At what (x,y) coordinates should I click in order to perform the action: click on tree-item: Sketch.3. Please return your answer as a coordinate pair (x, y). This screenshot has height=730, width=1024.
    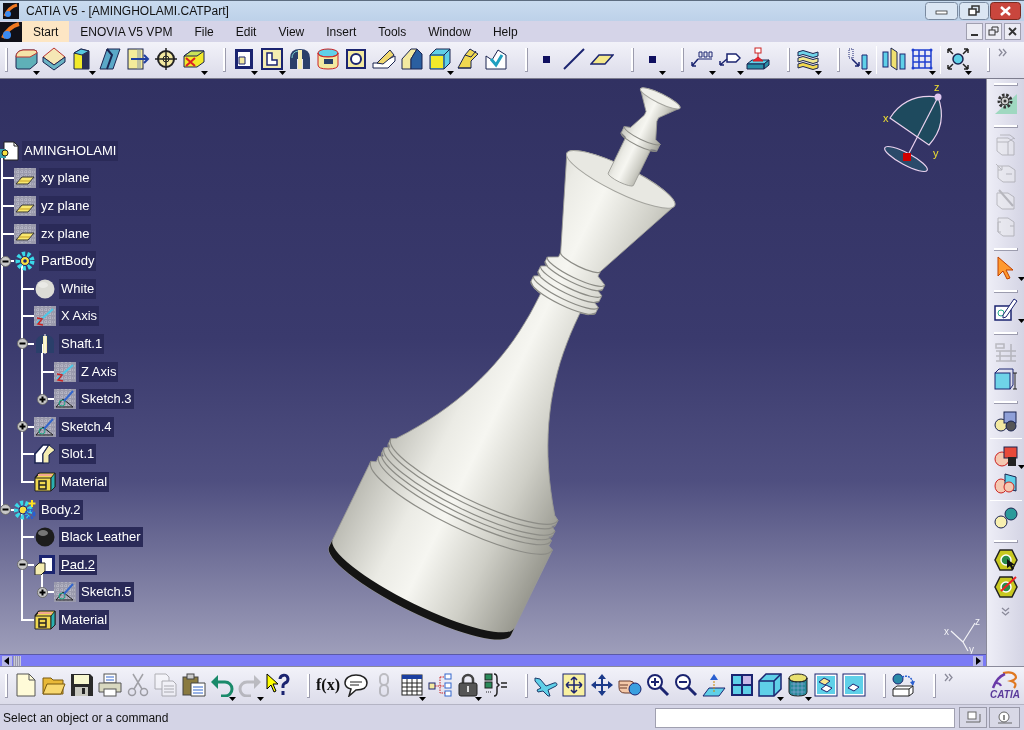
    Looking at the image, I should click on (106, 399).